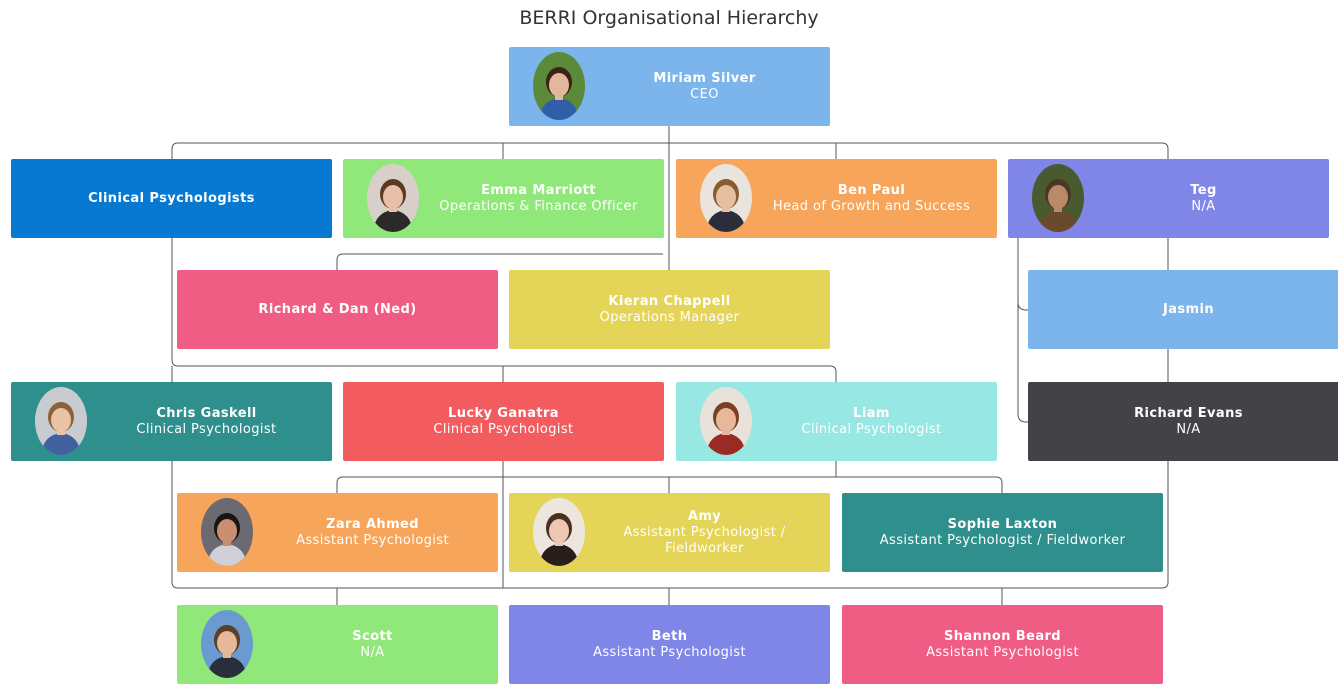 Image resolution: width=1338 pixels, height=698 pixels. Describe the element at coordinates (372, 636) in the screenshot. I see `node-name: Scott` at that location.